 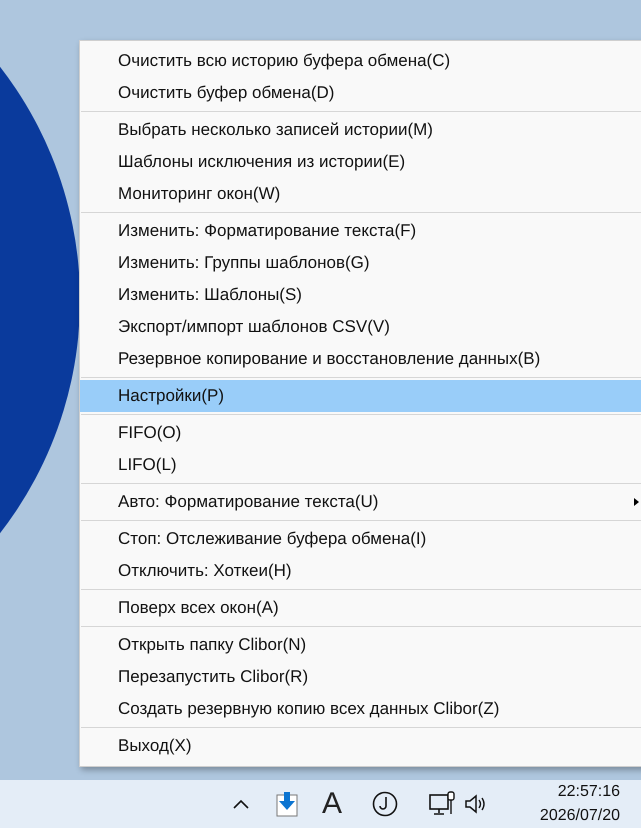 I want to click on clock-icon, so click(x=385, y=804).